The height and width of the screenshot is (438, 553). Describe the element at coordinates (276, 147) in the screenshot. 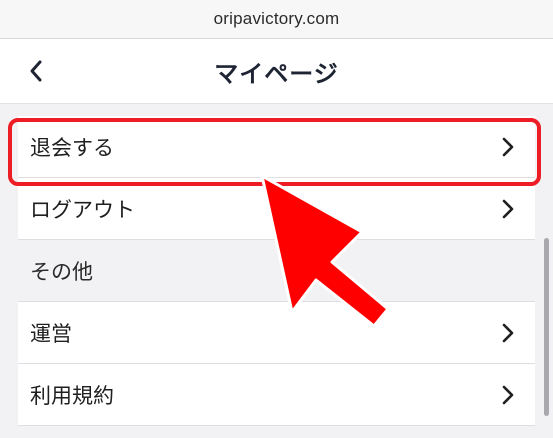

I see `menu-item-withdraw: 退会する` at that location.